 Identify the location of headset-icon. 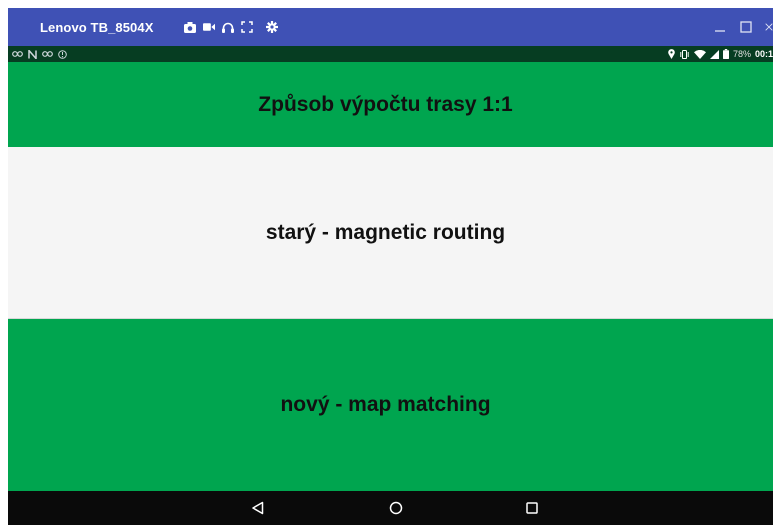
(227, 27).